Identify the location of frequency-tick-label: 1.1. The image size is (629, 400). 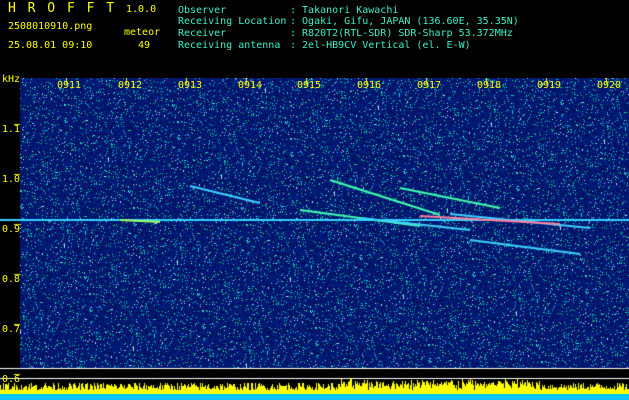
(11, 129).